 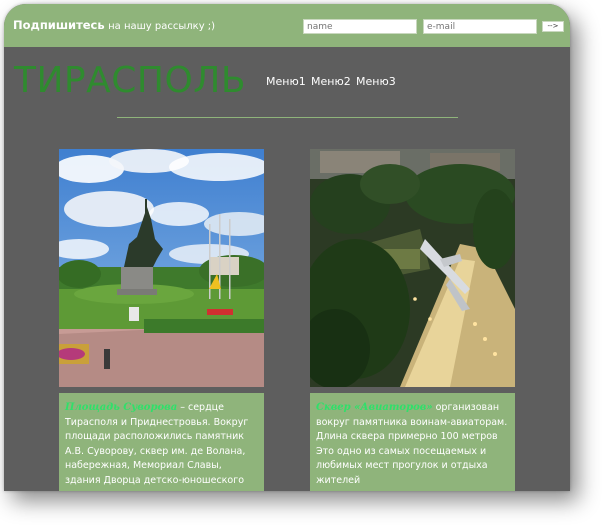 What do you see at coordinates (286, 81) in the screenshot?
I see `nav-menu-1: Меню1` at bounding box center [286, 81].